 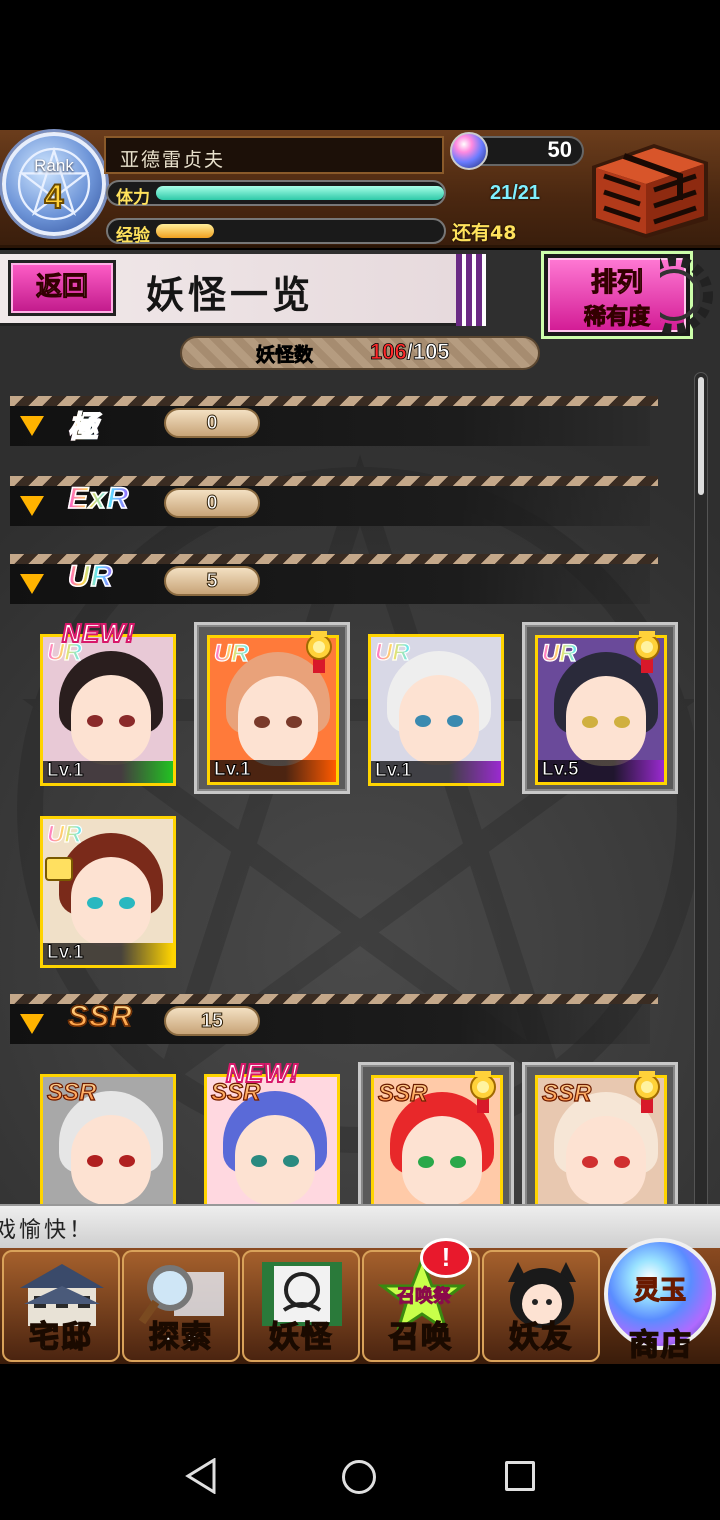 What do you see at coordinates (301, 1306) in the screenshot?
I see `nav-monsters: 妖怪` at bounding box center [301, 1306].